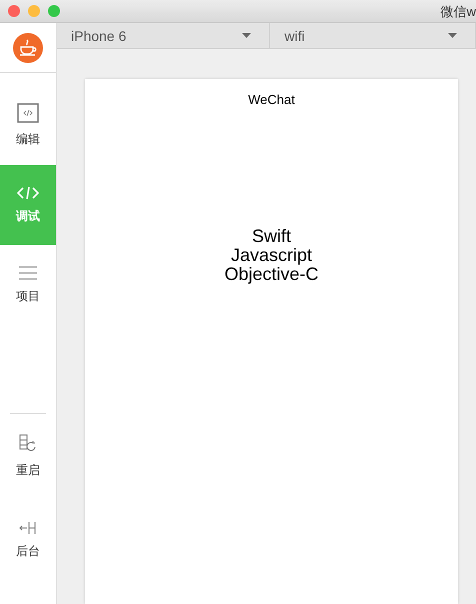  What do you see at coordinates (28, 527) in the screenshot?
I see `arrow-bar-icon` at bounding box center [28, 527].